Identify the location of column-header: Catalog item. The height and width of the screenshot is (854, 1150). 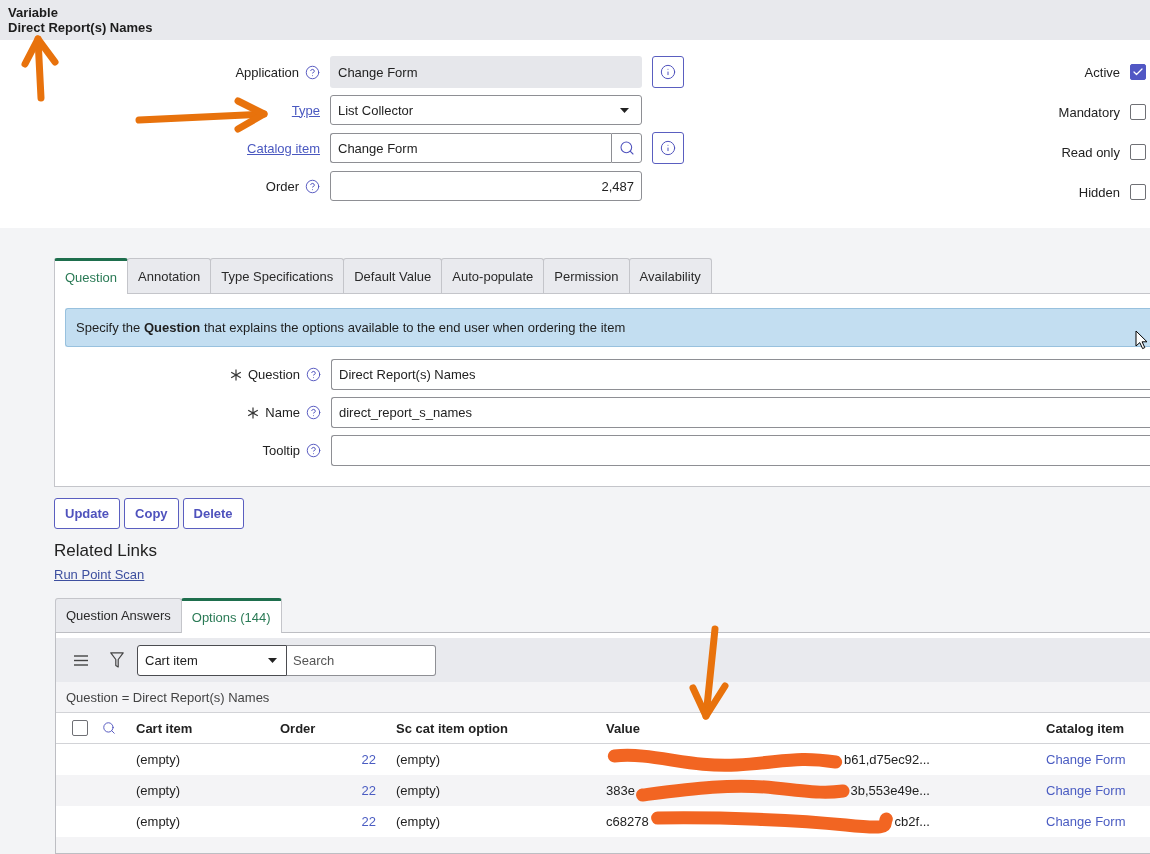
(1085, 728).